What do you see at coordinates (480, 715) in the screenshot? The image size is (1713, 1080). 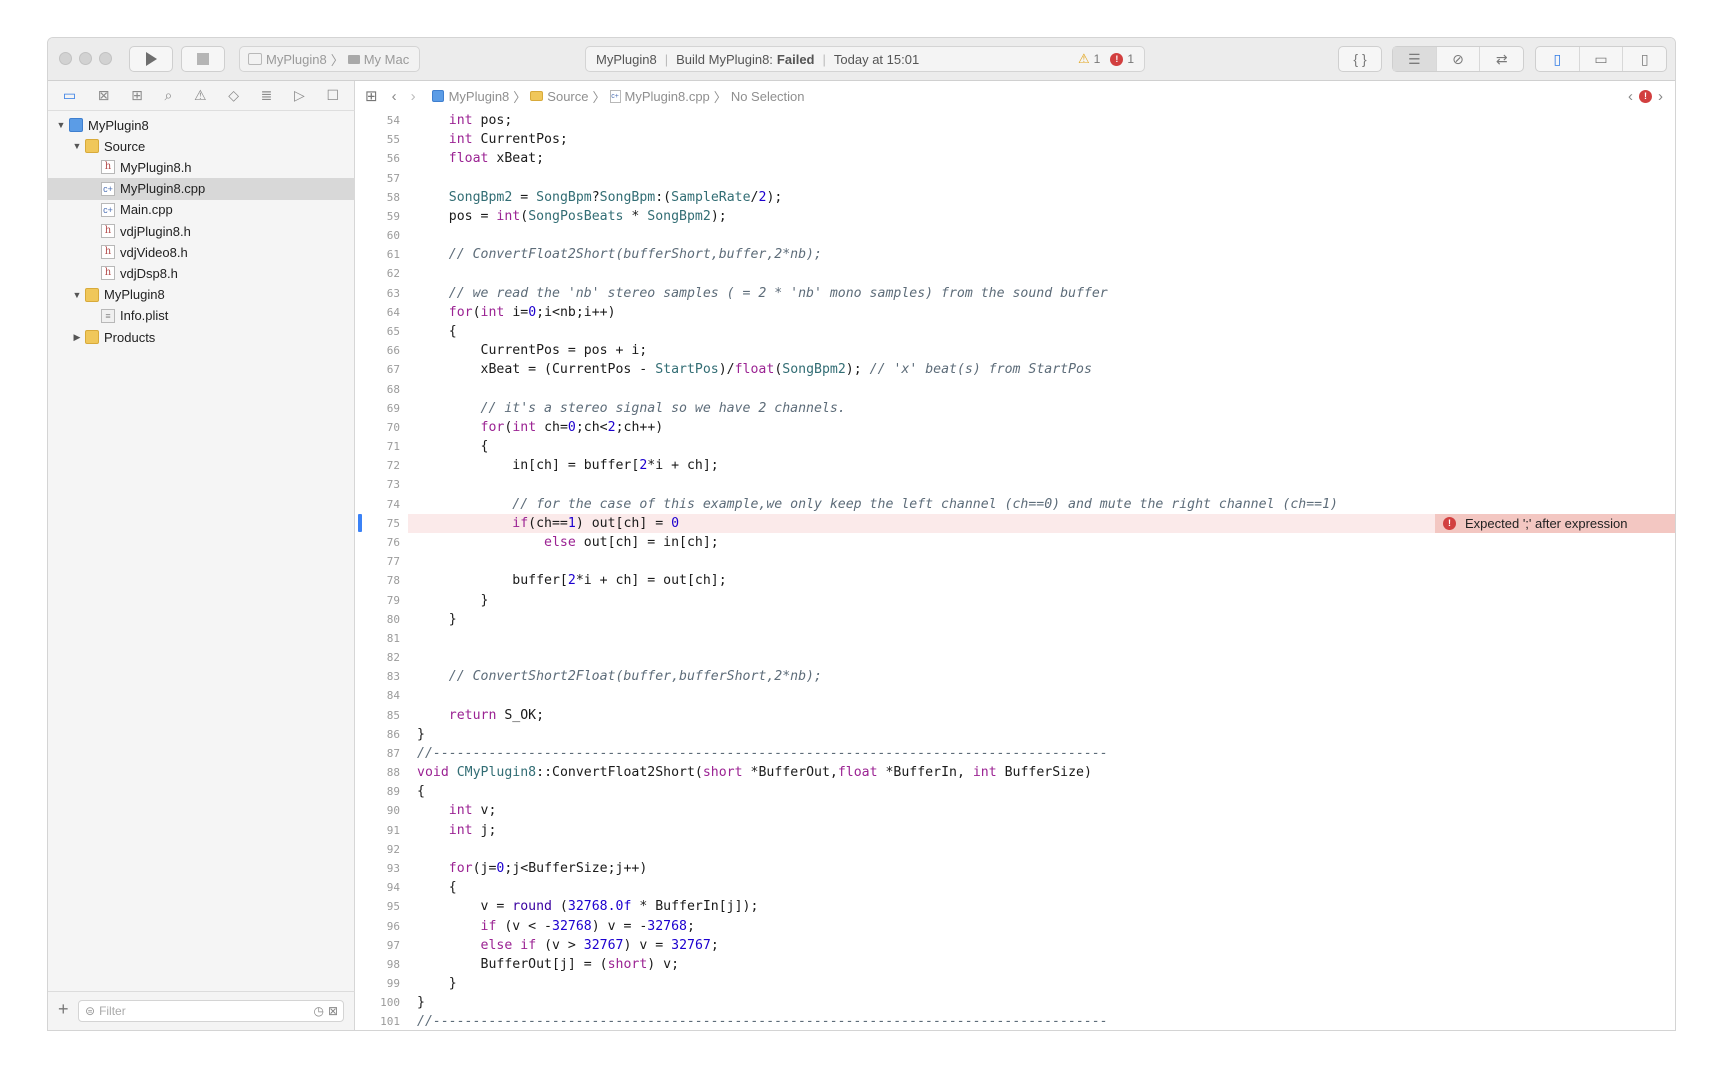 I see `code-line: return S_OK;` at bounding box center [480, 715].